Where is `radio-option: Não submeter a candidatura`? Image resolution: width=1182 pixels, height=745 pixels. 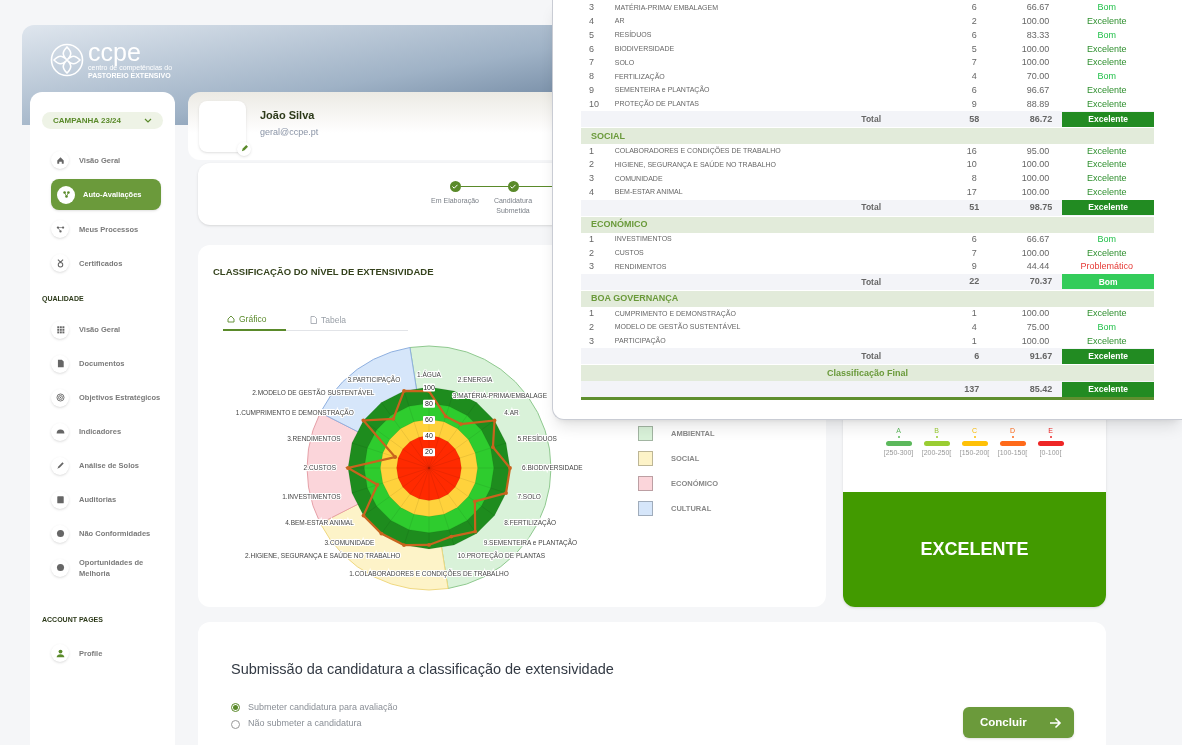
radio-option: Não submeter a candidatura is located at coordinates (296, 724).